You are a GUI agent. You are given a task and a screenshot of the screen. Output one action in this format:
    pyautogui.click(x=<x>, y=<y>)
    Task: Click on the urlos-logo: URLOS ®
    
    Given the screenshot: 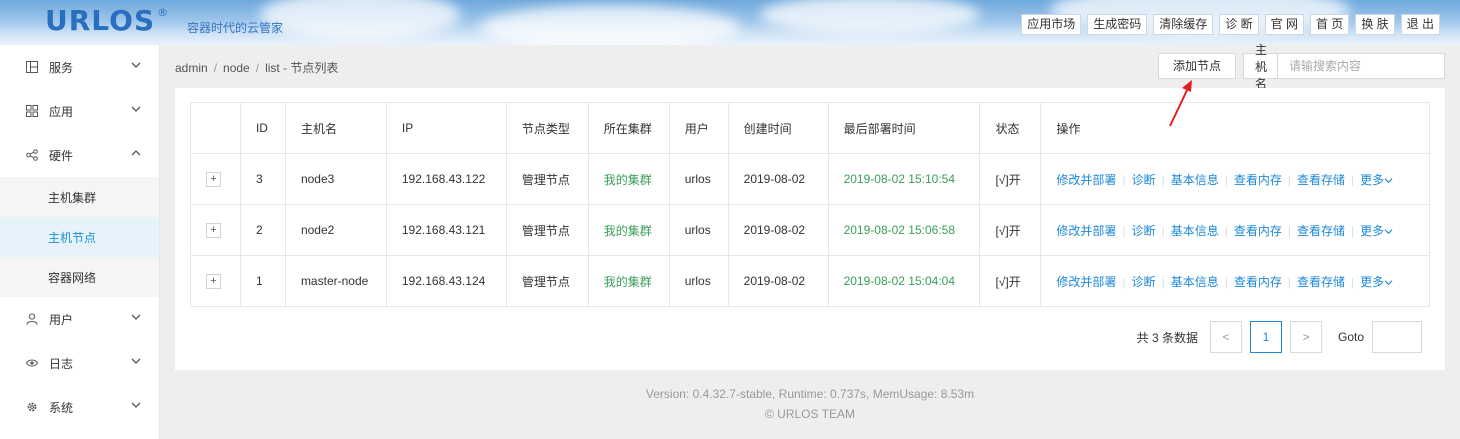 What is the action you would take?
    pyautogui.click(x=107, y=20)
    